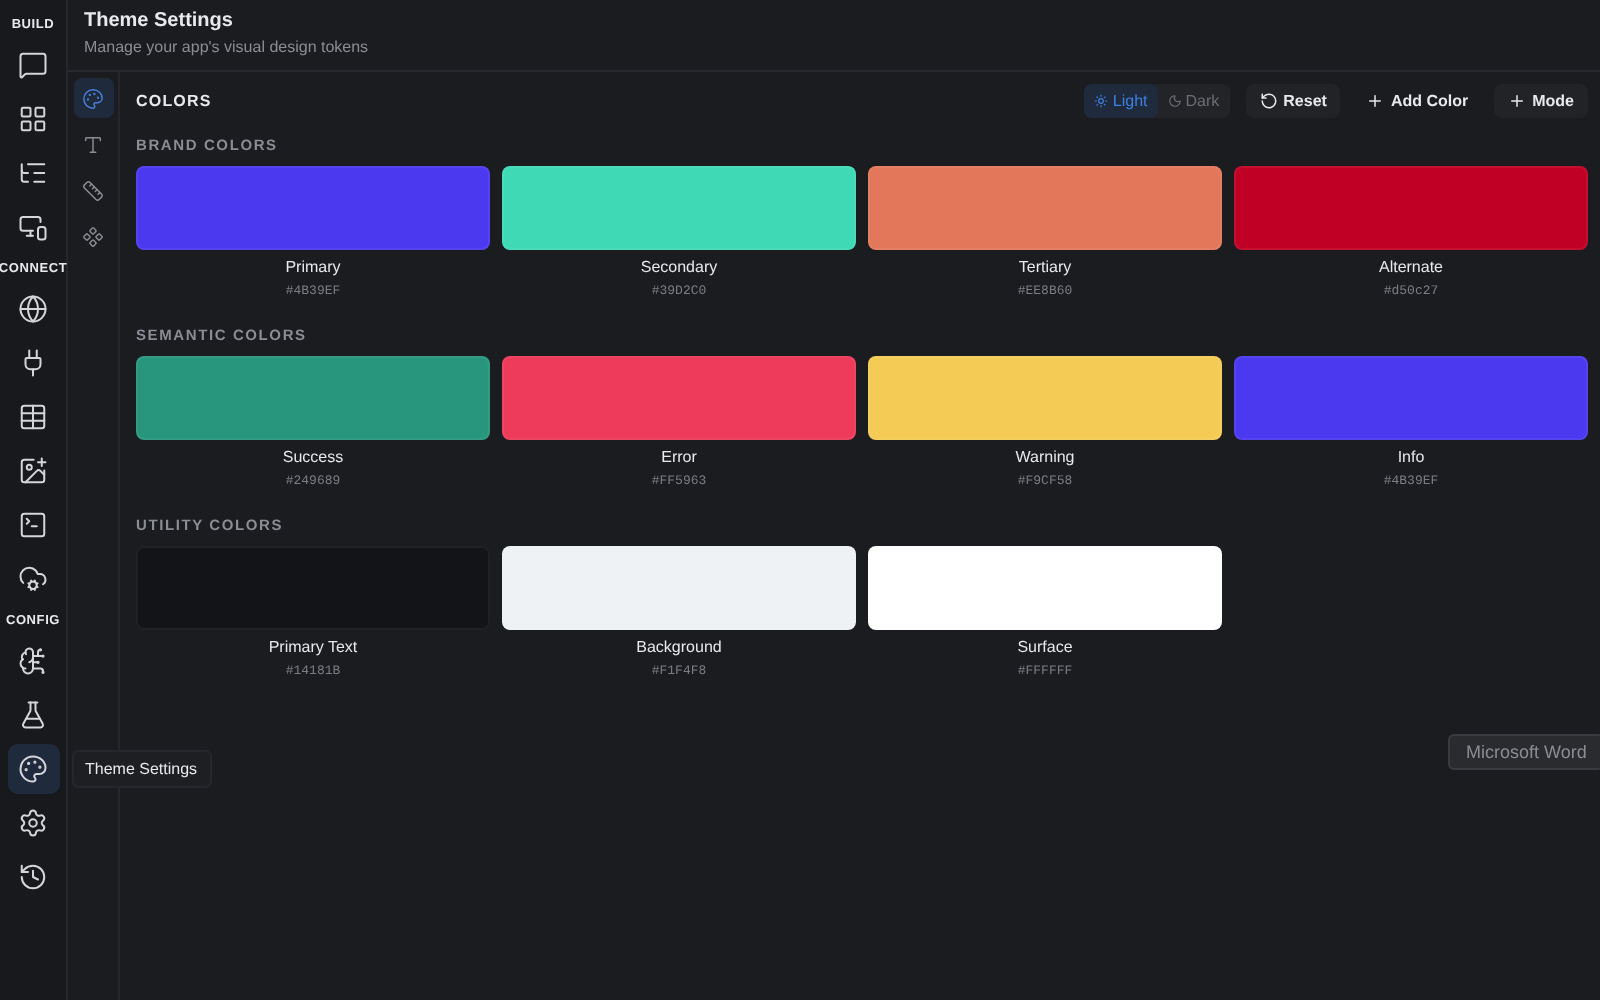  Describe the element at coordinates (33, 227) in the screenshot. I see `devices-icon` at that location.